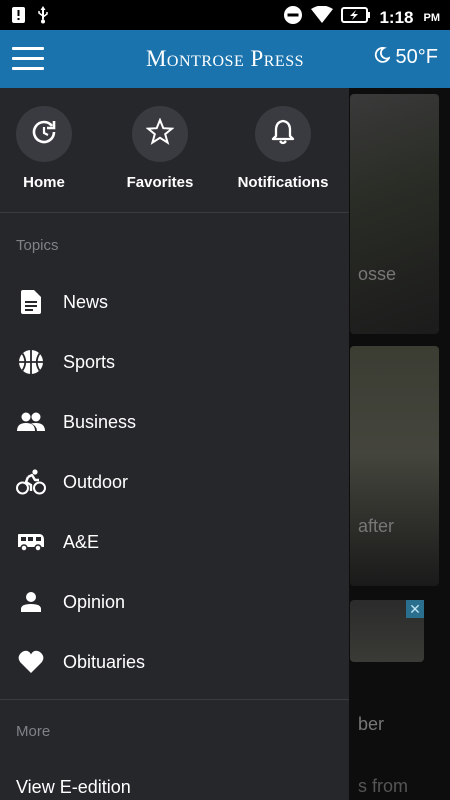 This screenshot has height=800, width=450. What do you see at coordinates (377, 274) in the screenshot?
I see `article-headline-fragment: osse` at bounding box center [377, 274].